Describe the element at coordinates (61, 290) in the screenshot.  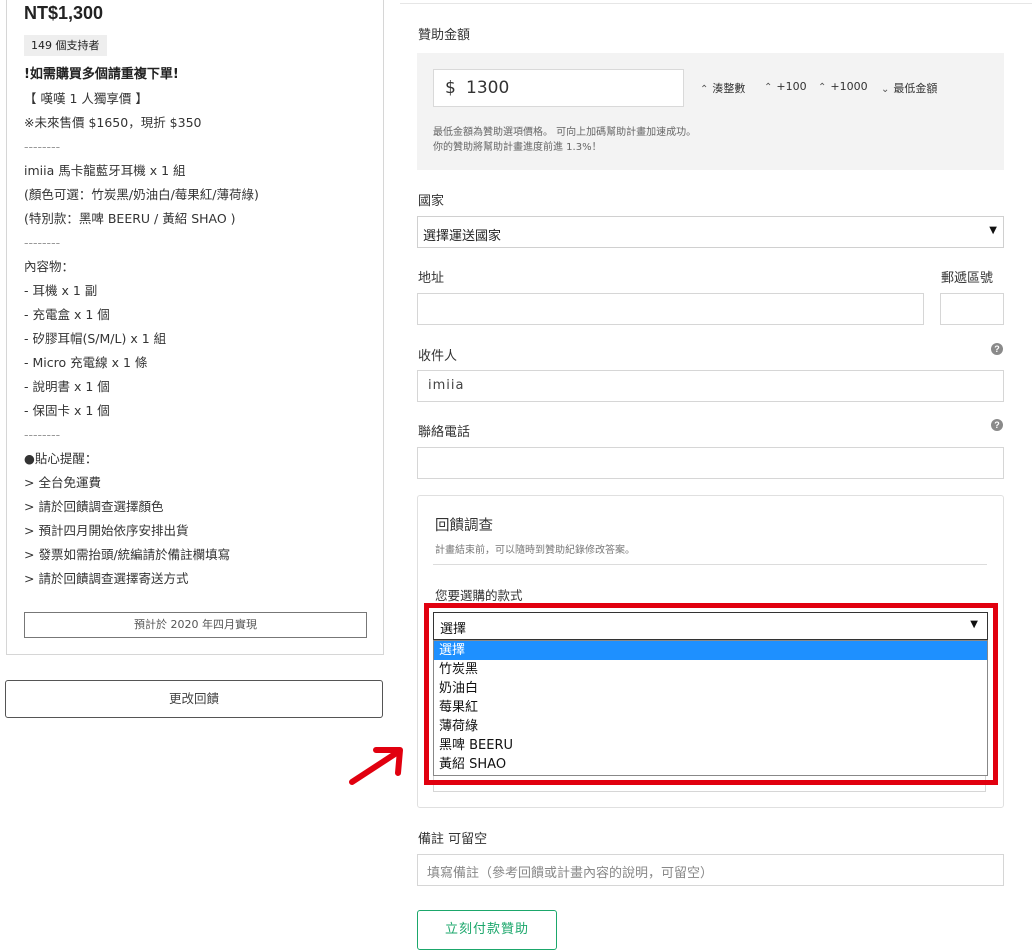
I see `reward-line: - 耳機 x 1 副` at that location.